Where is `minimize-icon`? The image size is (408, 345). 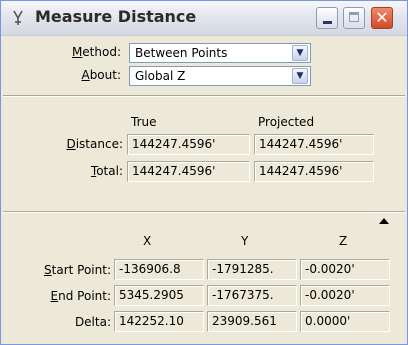
minimize-icon is located at coordinates (327, 22).